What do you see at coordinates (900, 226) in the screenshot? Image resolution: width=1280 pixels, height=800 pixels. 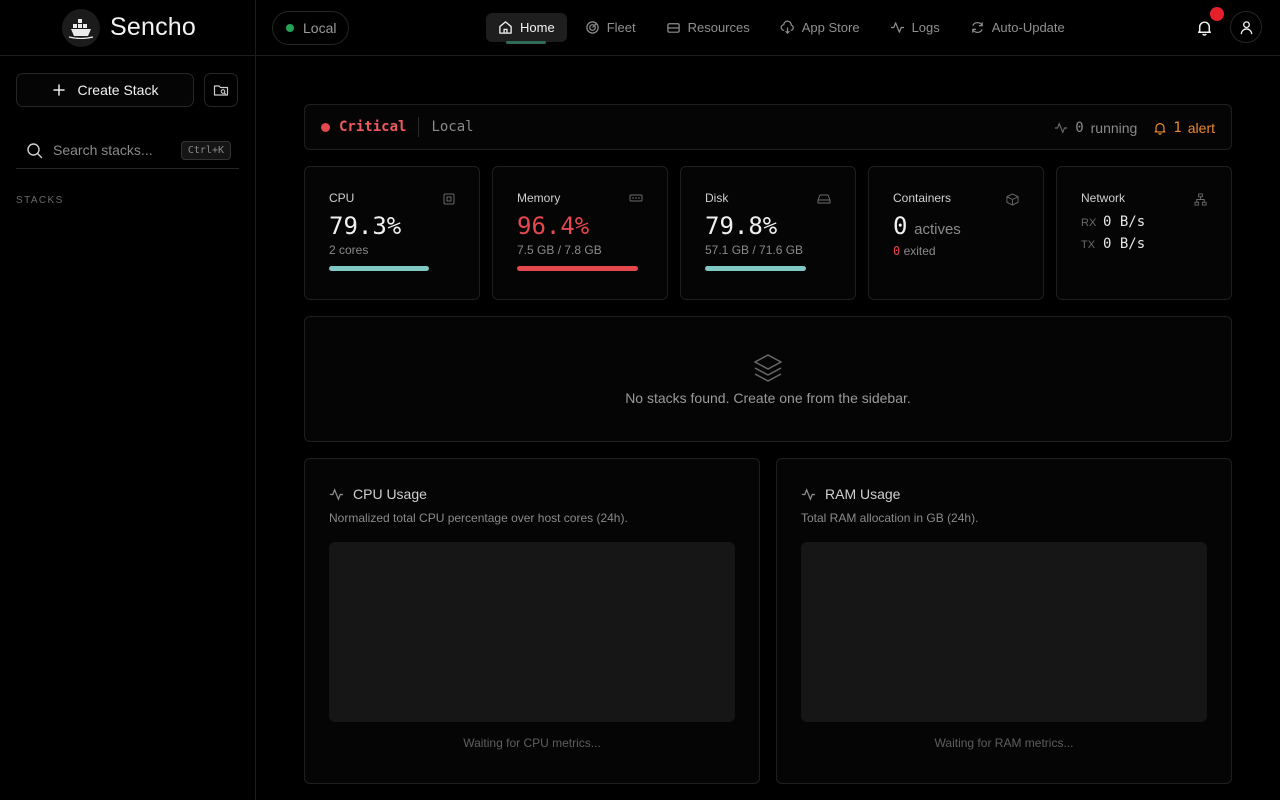 I see `containers-active-count: 0` at bounding box center [900, 226].